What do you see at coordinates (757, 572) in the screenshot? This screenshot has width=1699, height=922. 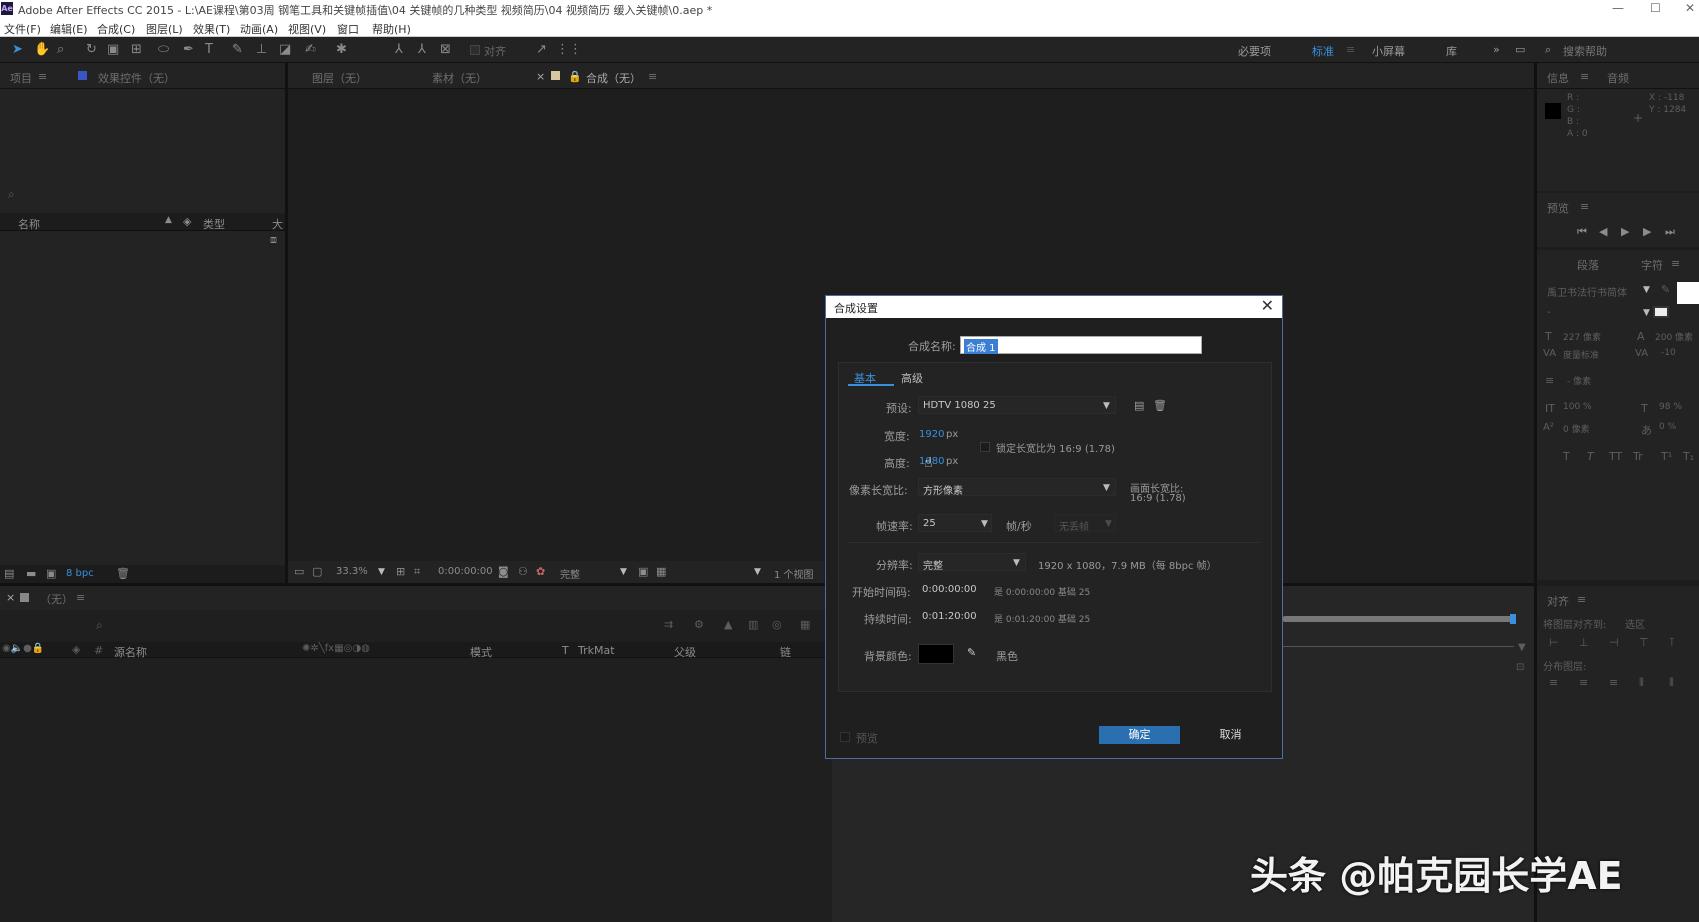 I see `view-dropdown-icon: ▼` at bounding box center [757, 572].